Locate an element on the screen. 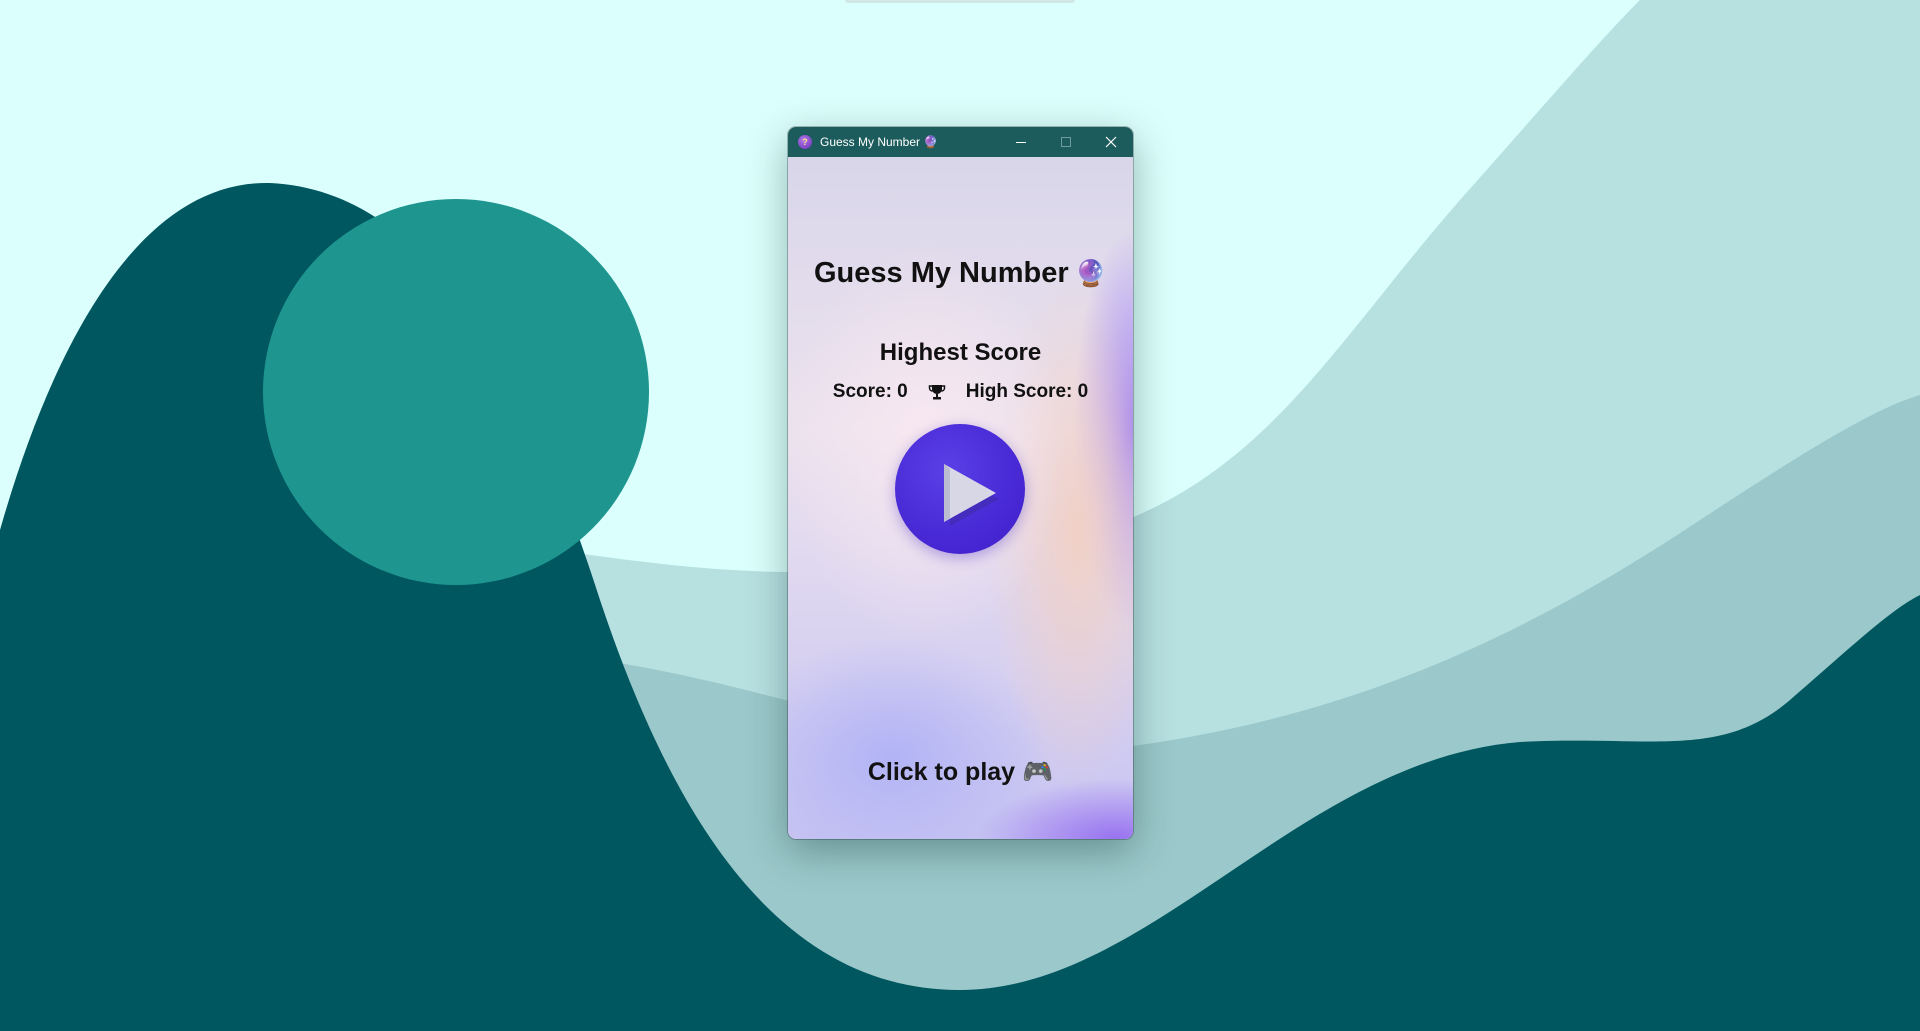  play-button is located at coordinates (960, 489).